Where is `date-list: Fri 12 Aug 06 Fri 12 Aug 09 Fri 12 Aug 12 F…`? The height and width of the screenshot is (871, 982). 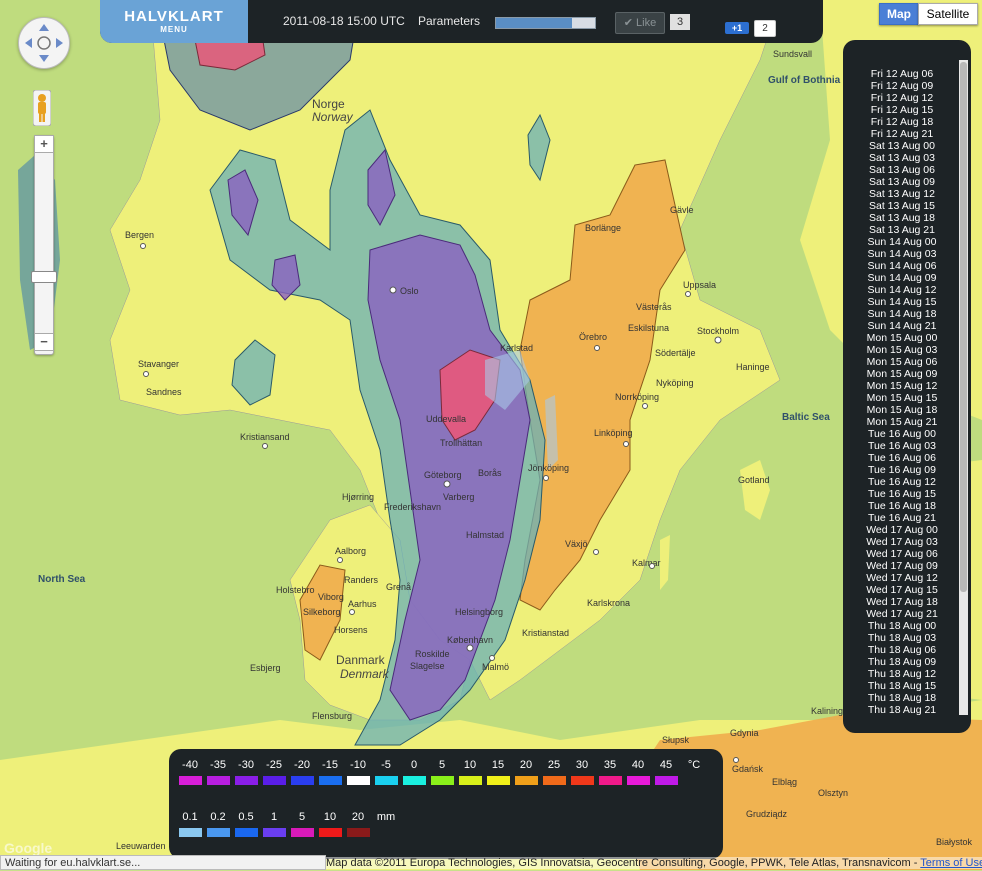 date-list: Fri 12 Aug 06 Fri 12 Aug 09 Fri 12 Aug 12 F… is located at coordinates (902, 392).